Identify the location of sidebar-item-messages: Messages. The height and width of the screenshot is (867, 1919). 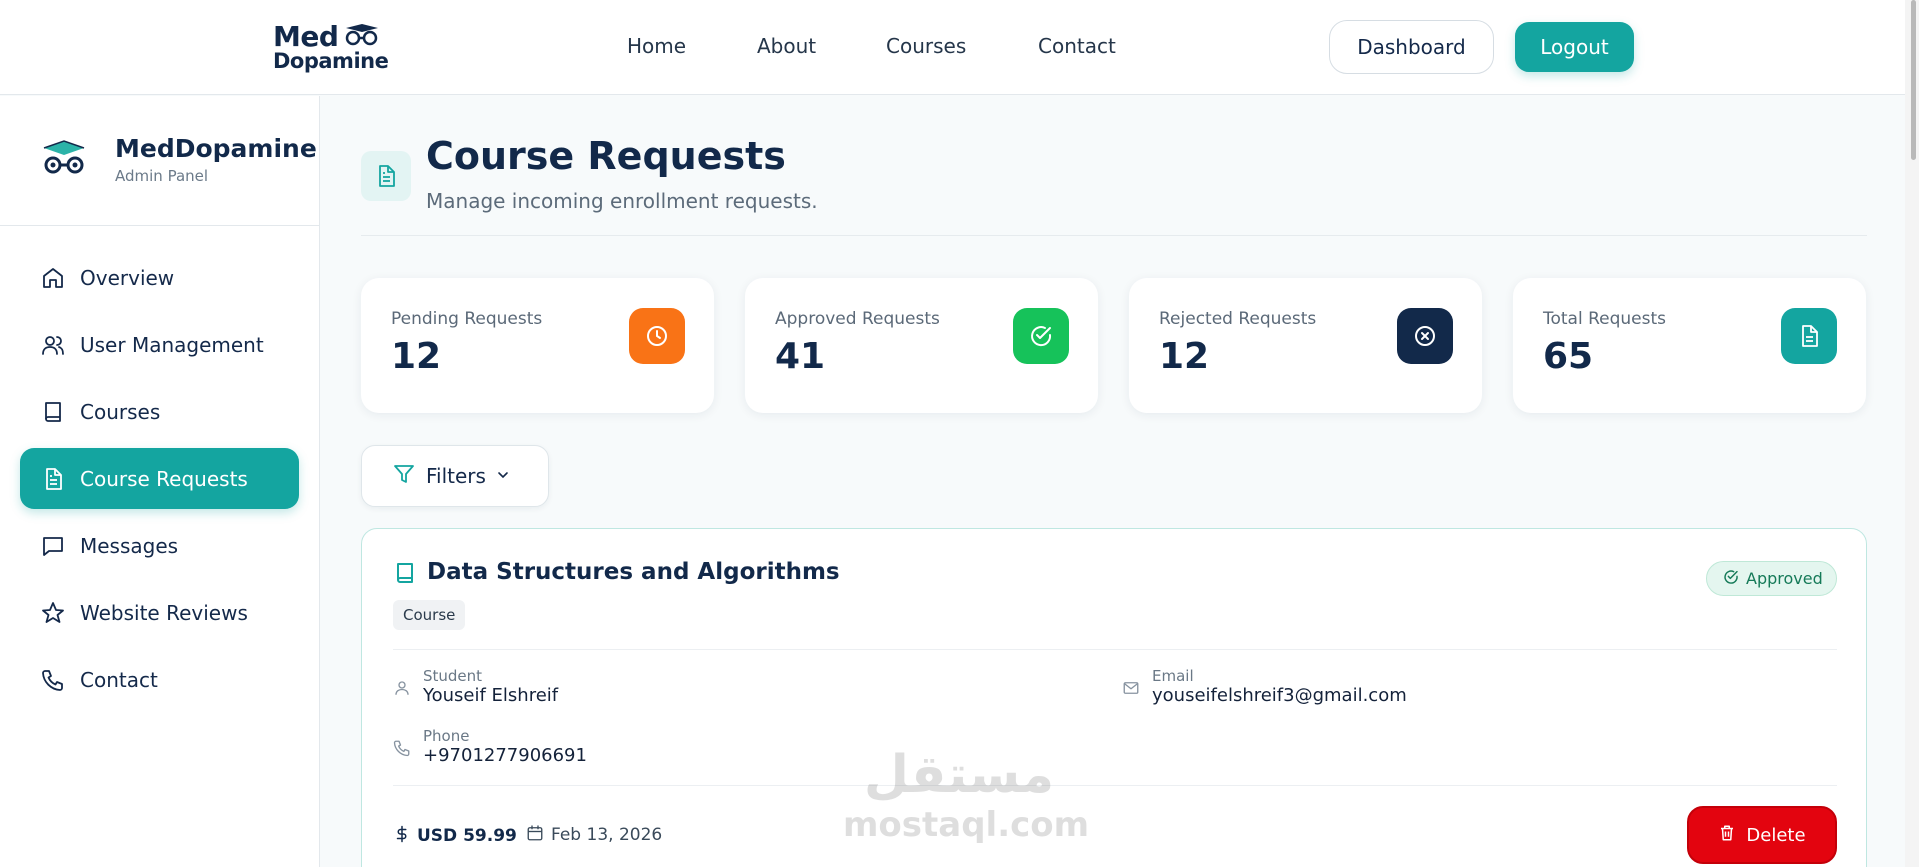
(159, 545).